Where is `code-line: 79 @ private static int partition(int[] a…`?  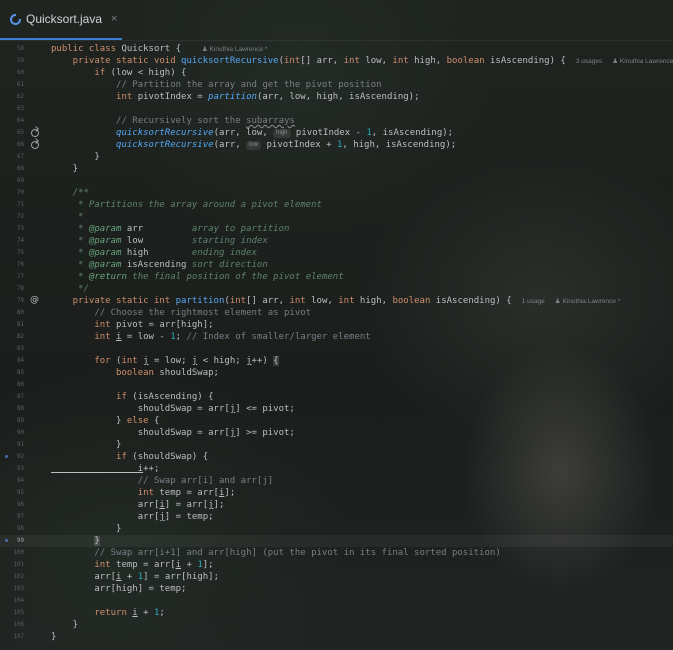 code-line: 79 @ private static int partition(int[] a… is located at coordinates (336, 301).